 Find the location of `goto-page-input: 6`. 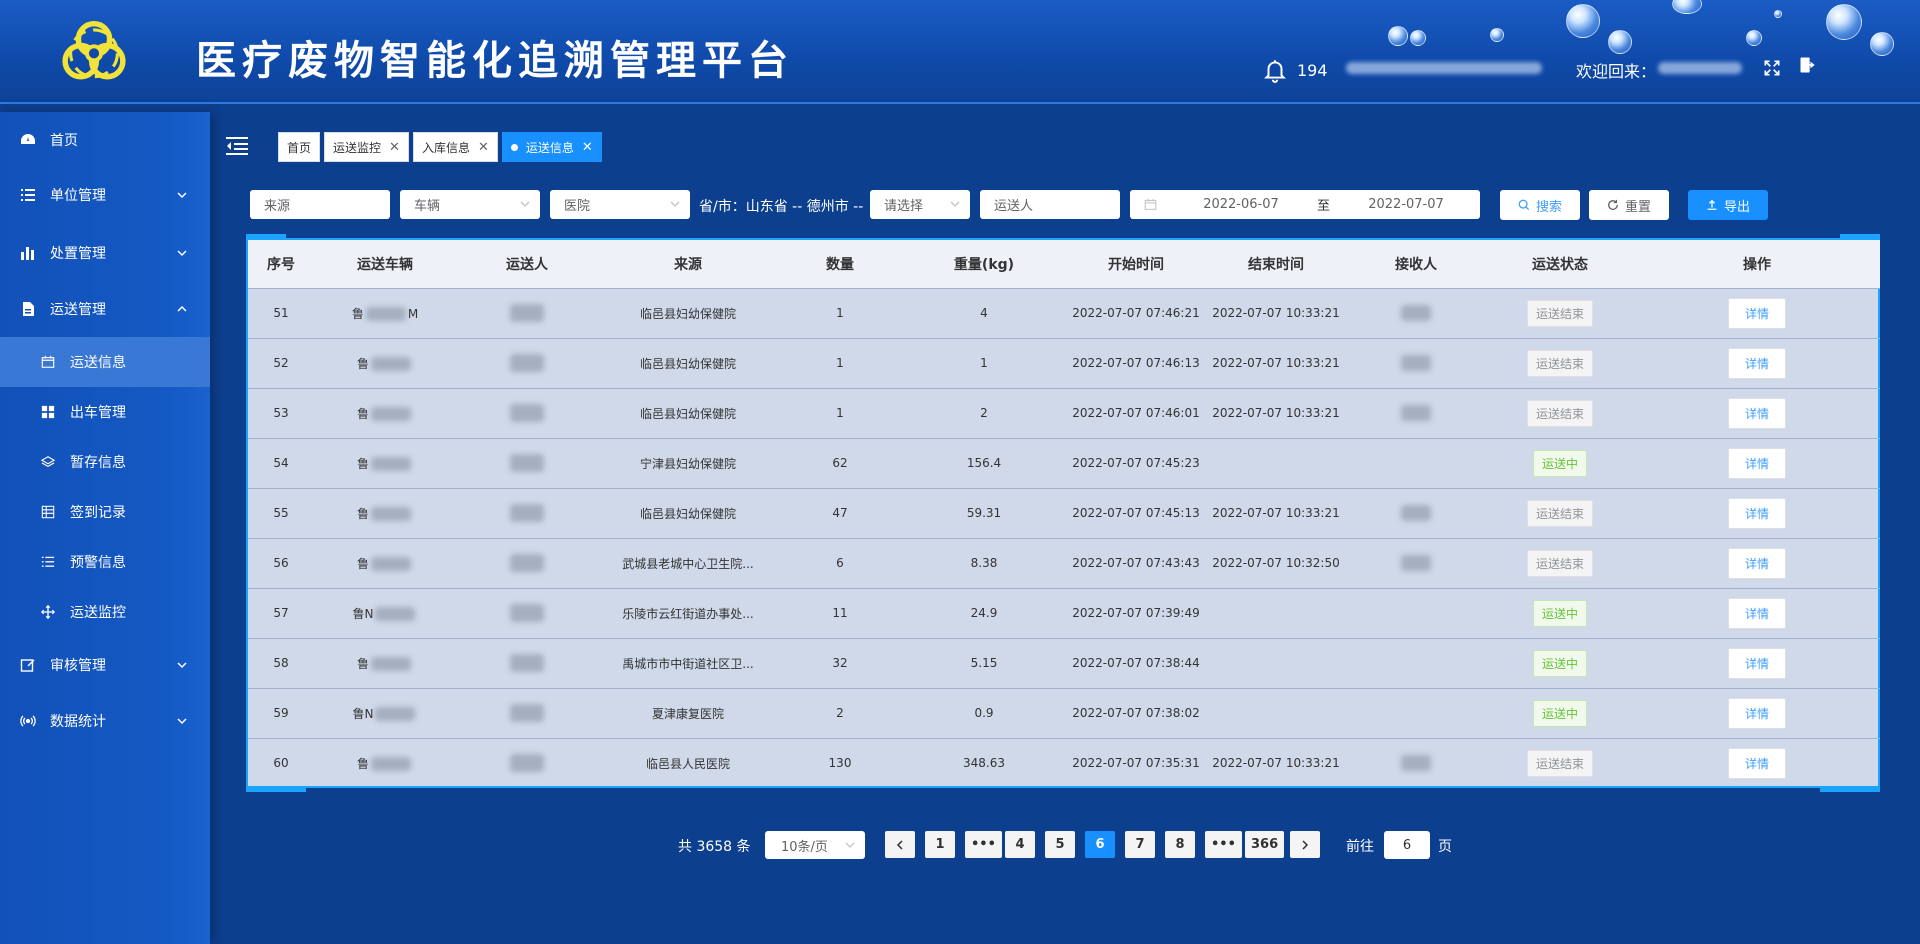

goto-page-input: 6 is located at coordinates (1407, 845).